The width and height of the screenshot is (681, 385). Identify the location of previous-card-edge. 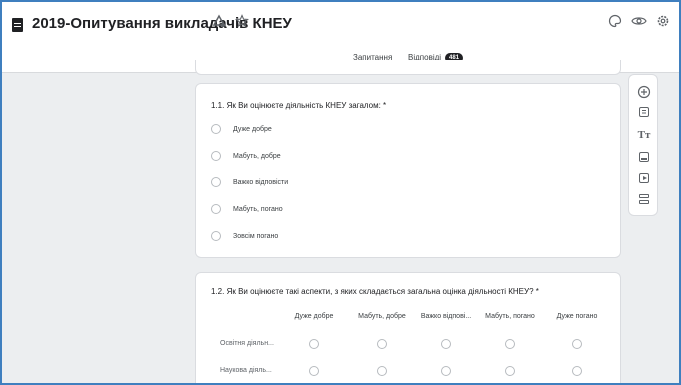
(408, 67).